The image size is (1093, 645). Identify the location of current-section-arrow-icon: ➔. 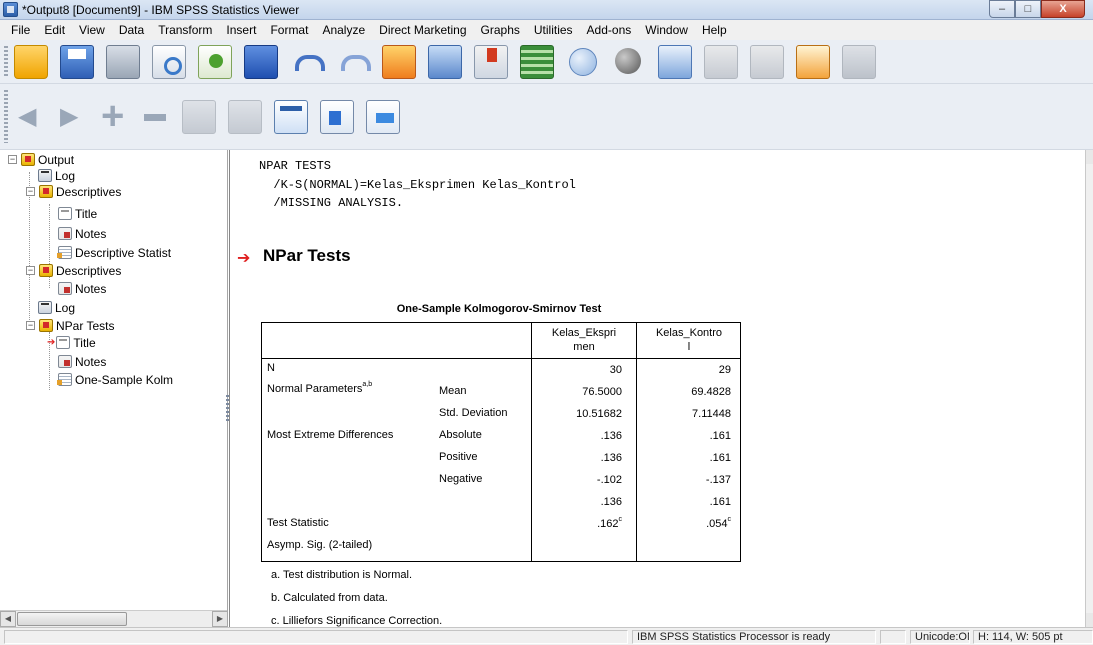
(244, 258).